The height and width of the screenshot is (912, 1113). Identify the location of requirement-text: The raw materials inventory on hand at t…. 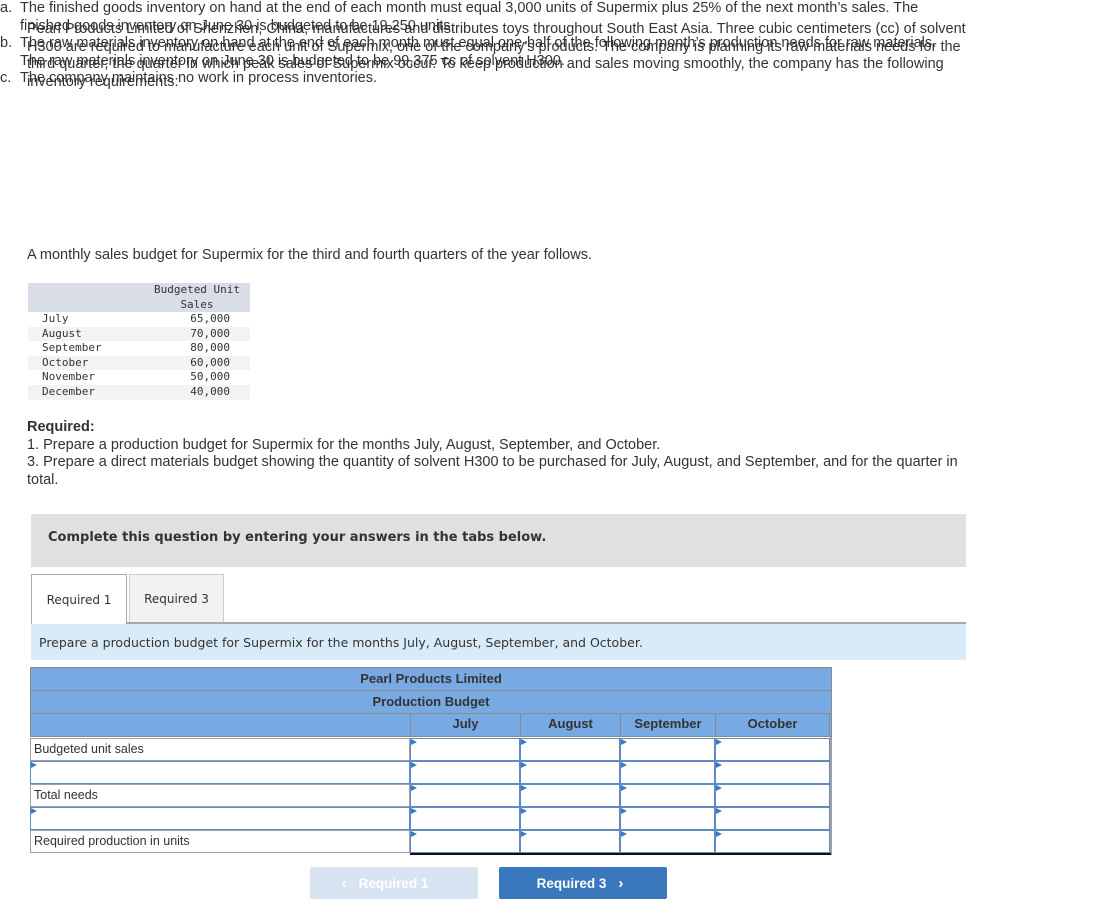
(478, 52).